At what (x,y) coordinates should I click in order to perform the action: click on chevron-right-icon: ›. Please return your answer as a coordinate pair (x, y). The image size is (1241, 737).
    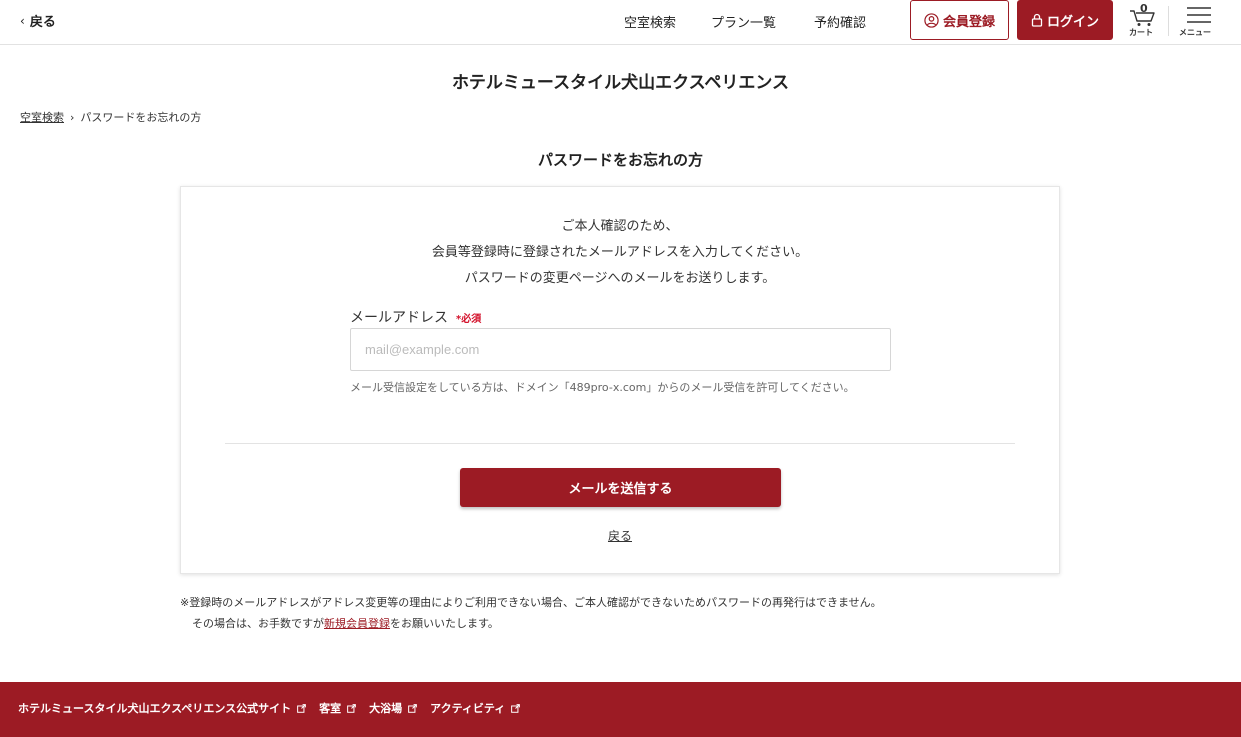
    Looking at the image, I should click on (72, 117).